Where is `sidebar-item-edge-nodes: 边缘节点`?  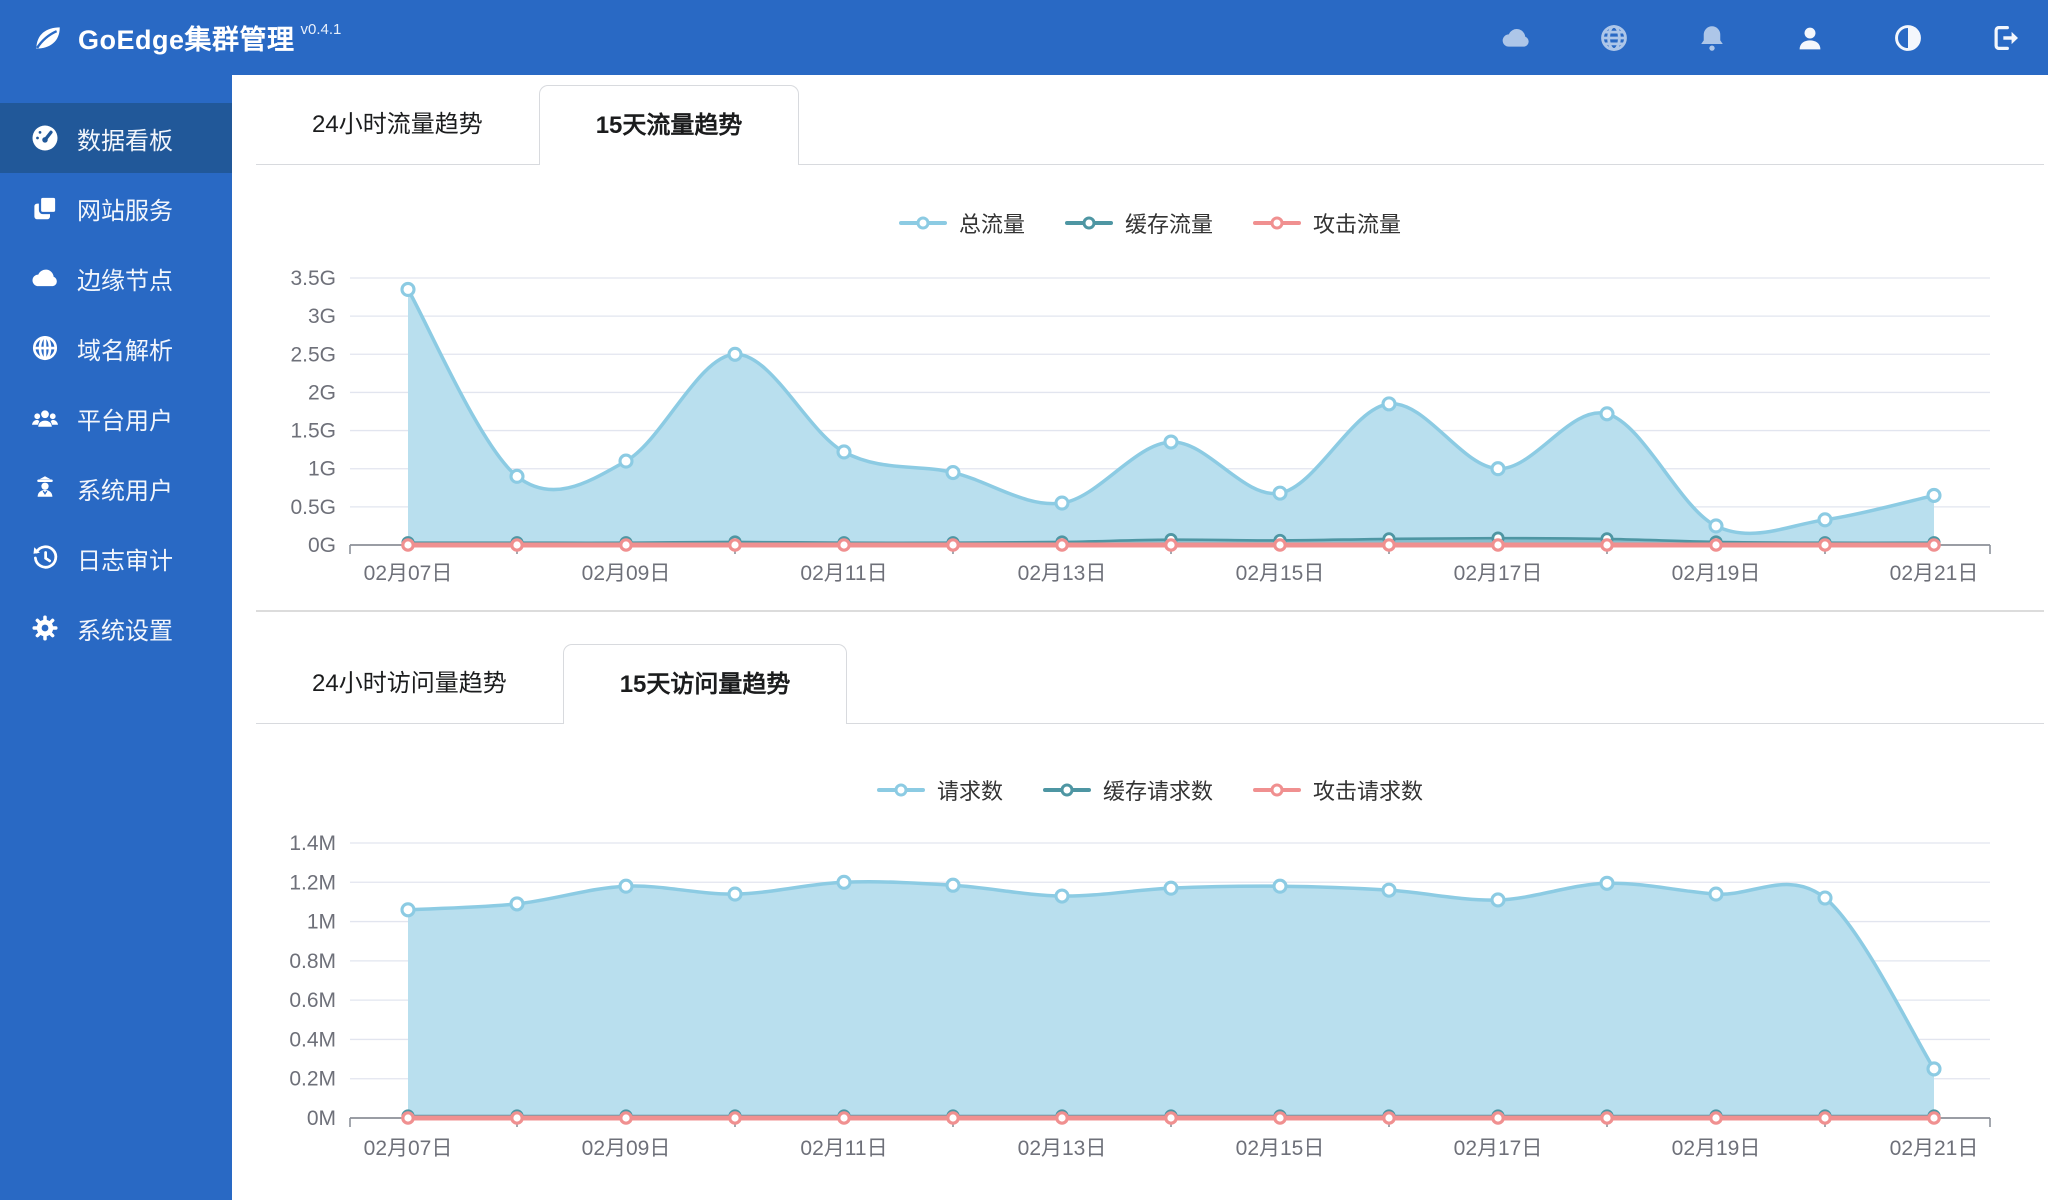 sidebar-item-edge-nodes: 边缘节点 is located at coordinates (116, 278).